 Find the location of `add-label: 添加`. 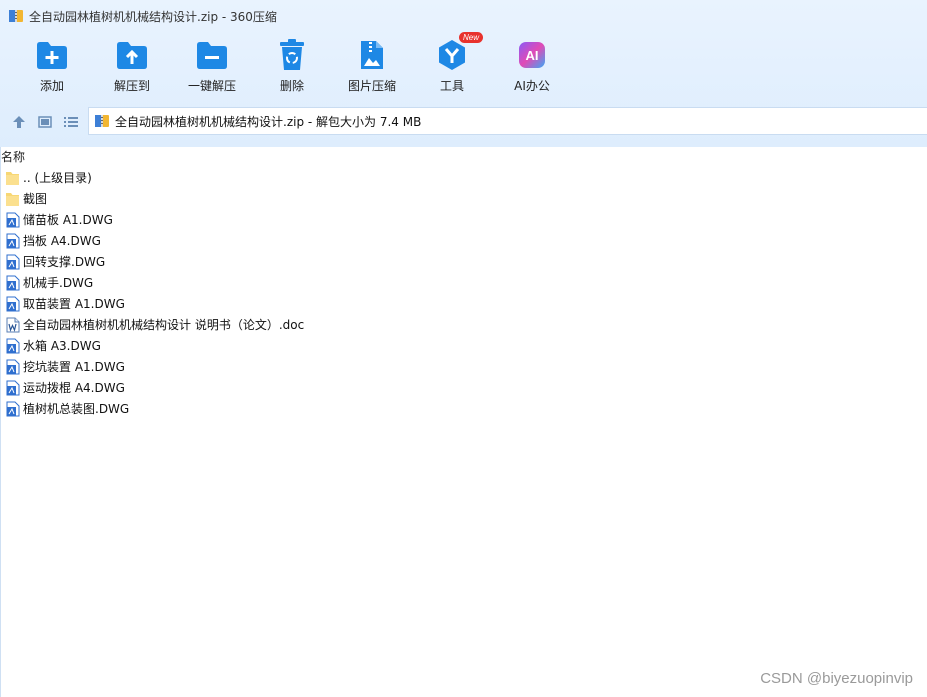

add-label: 添加 is located at coordinates (51, 86).